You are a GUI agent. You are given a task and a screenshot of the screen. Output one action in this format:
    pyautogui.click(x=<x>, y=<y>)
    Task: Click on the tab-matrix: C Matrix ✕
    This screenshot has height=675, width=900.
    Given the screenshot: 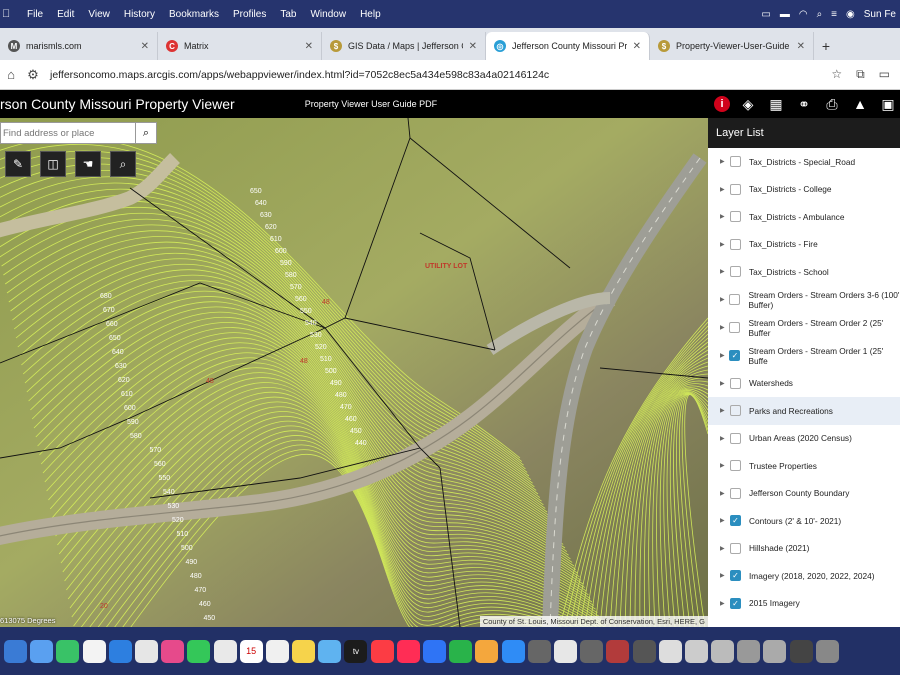 What is the action you would take?
    pyautogui.click(x=240, y=46)
    